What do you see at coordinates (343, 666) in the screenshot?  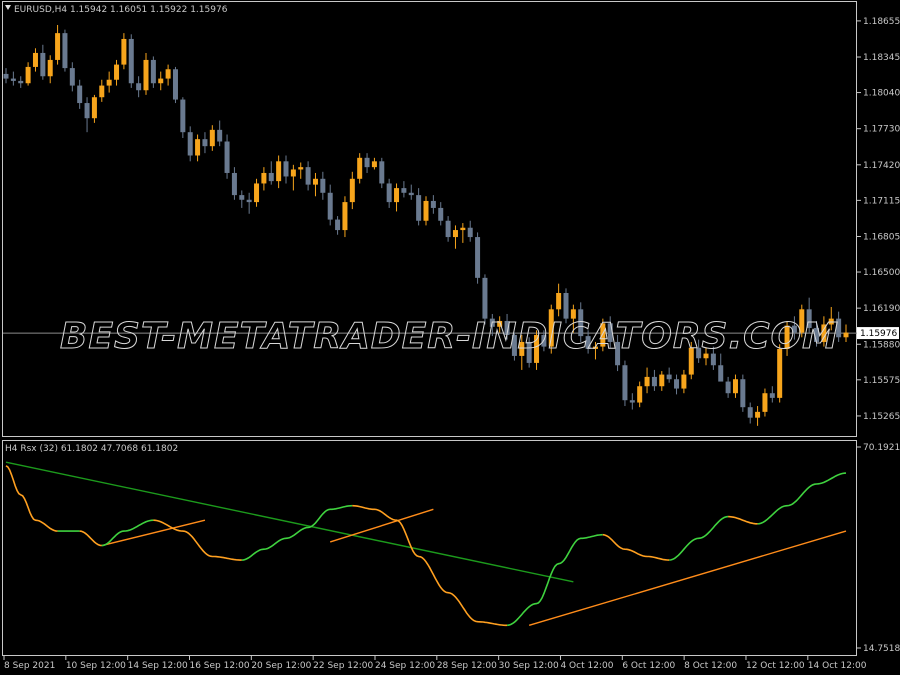 I see `time-tick-label: 22 Sep 12:00` at bounding box center [343, 666].